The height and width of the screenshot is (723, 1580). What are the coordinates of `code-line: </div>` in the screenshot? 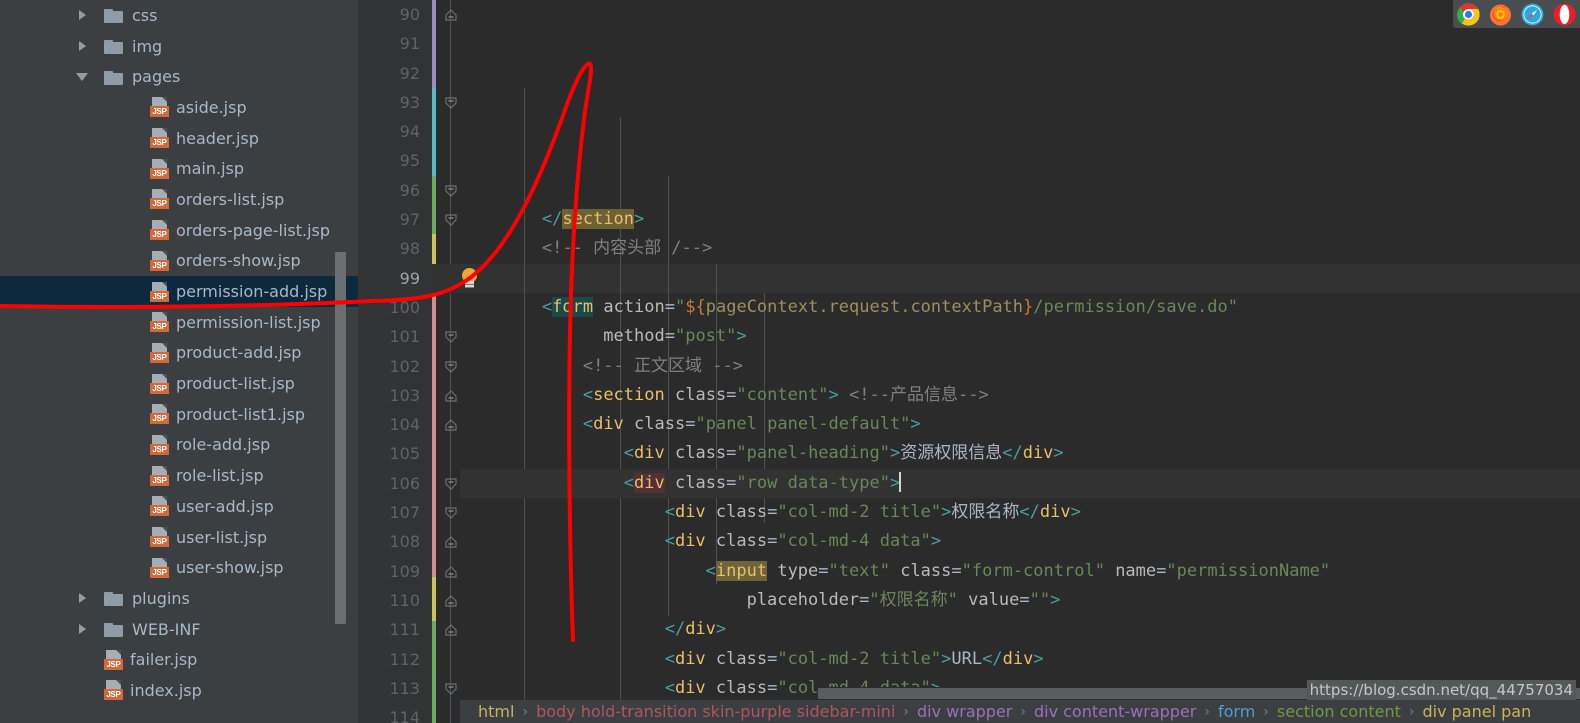 It's located at (1020, 629).